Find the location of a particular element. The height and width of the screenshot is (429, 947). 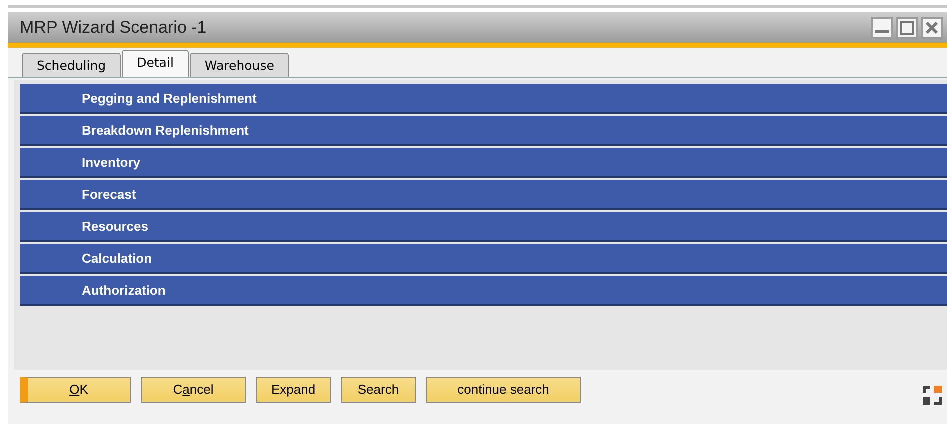

section-header: Forecast is located at coordinates (483, 195).